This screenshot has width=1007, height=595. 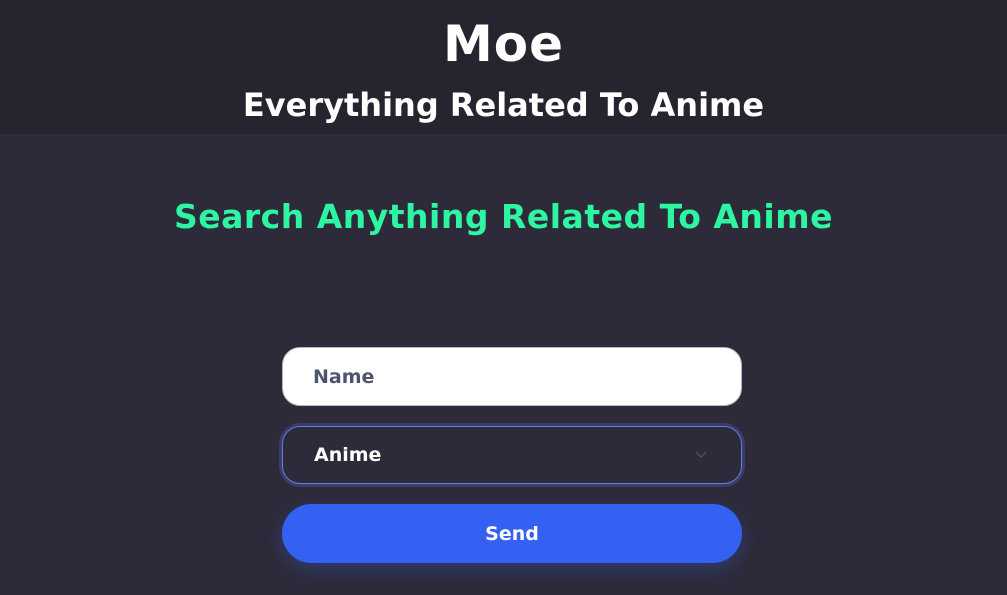 I want to click on name-input, so click(x=512, y=376).